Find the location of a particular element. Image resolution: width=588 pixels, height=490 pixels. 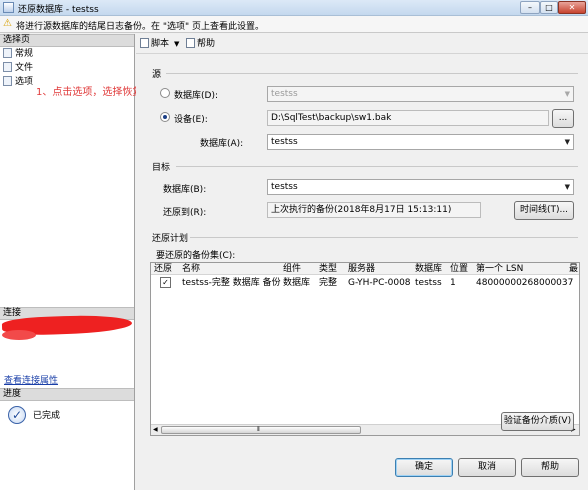

backup-sets-label: 要还原的备份集(C): is located at coordinates (196, 256).